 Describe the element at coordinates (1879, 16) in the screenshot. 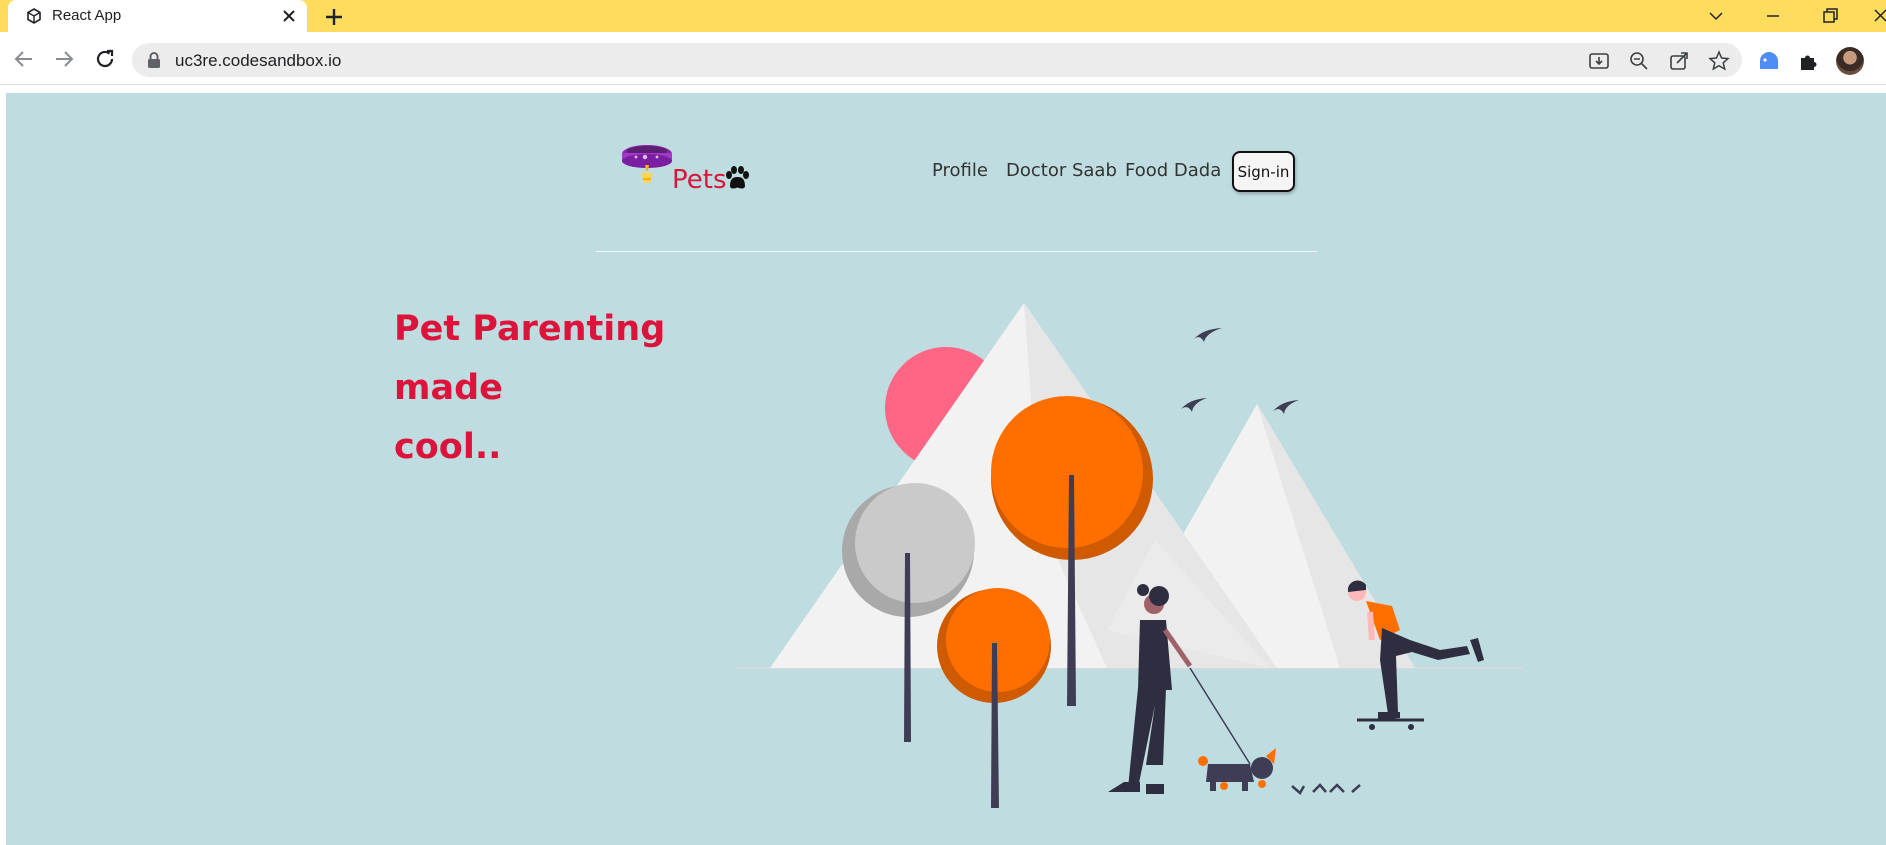

I see `close-window-icon` at that location.